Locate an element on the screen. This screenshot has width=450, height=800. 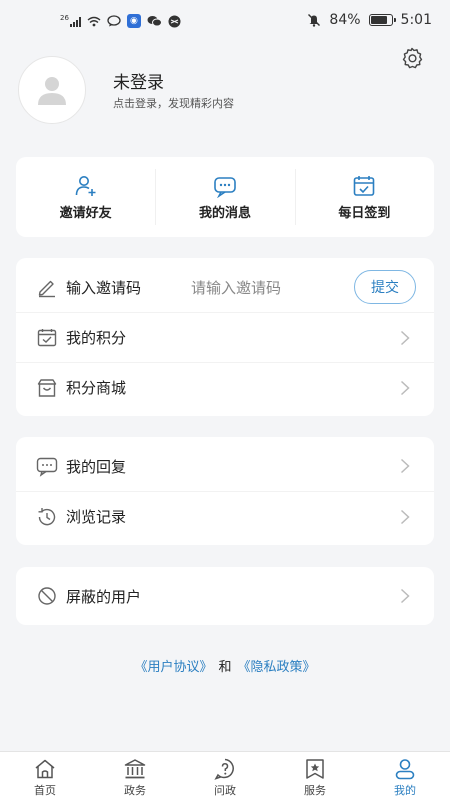
my-messages-button: 我的消息 is located at coordinates (224, 197).